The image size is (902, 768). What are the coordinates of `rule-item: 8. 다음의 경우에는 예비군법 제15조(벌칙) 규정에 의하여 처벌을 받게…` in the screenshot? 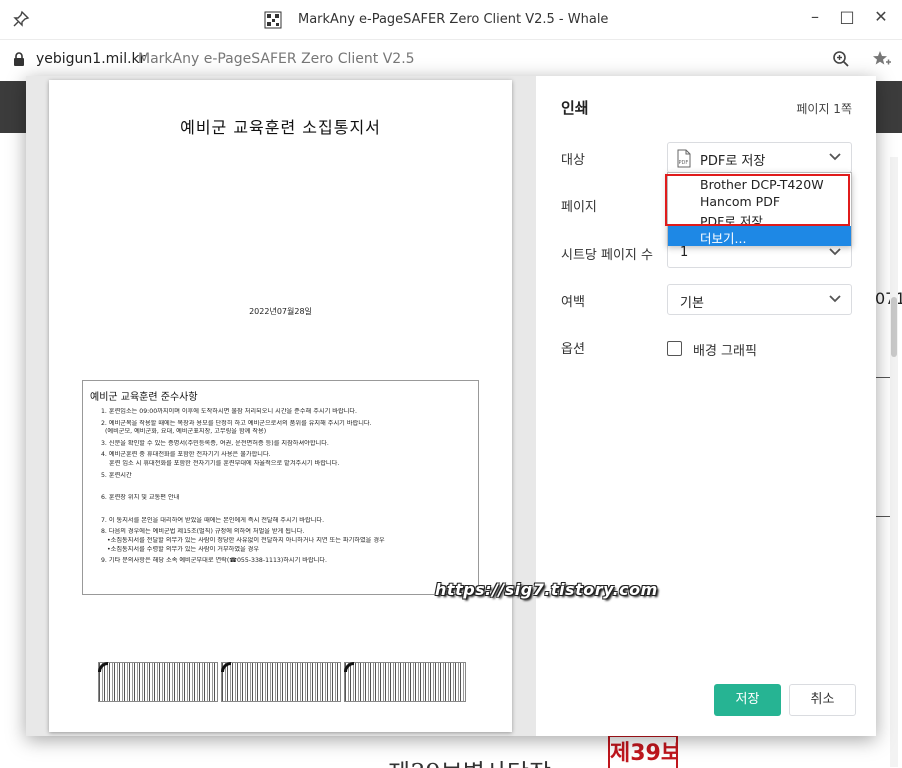 It's located at (203, 532).